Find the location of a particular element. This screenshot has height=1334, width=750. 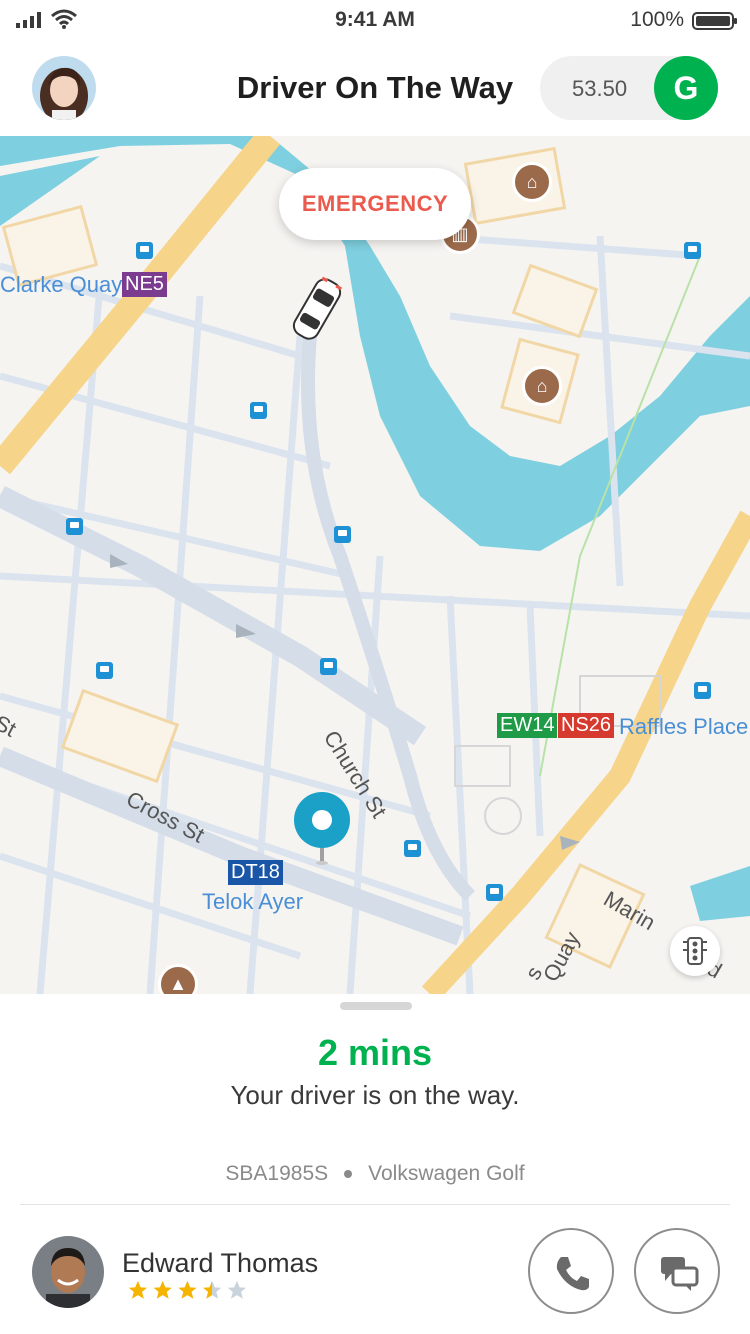

sheet-drag-handle is located at coordinates (376, 1006).